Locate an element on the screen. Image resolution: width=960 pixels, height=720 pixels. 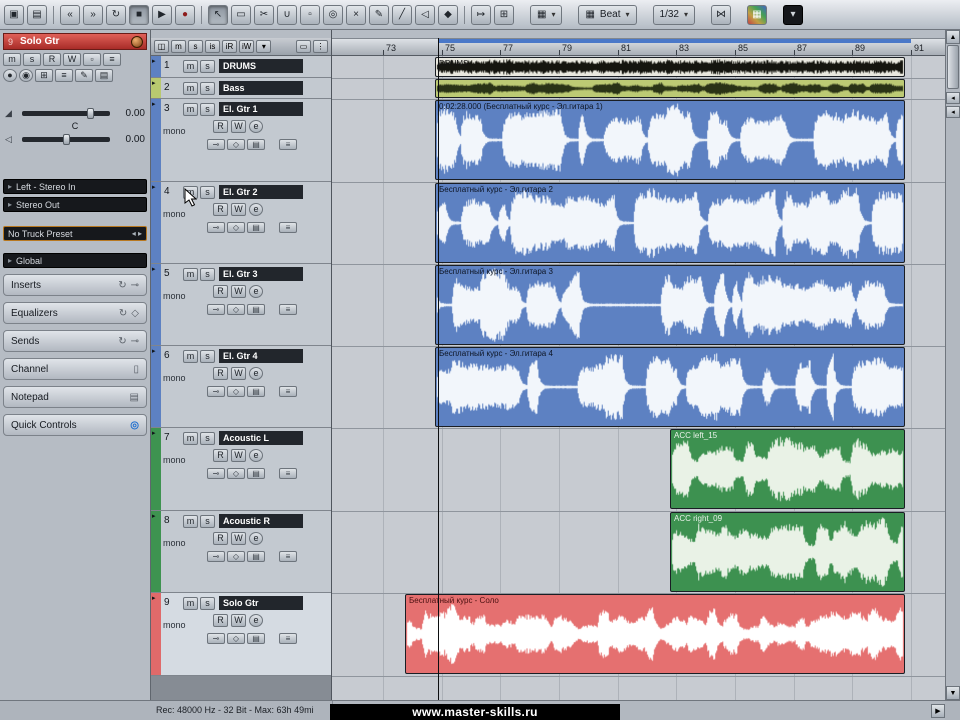
global-settings-bar: ▸ Global is located at coordinates (75, 260).